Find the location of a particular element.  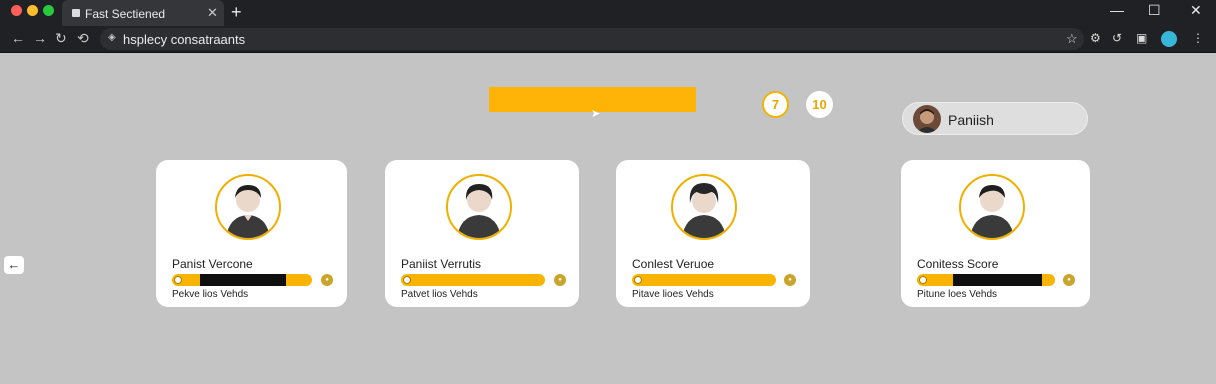

menu-icon: ⋮ is located at coordinates (1198, 38).